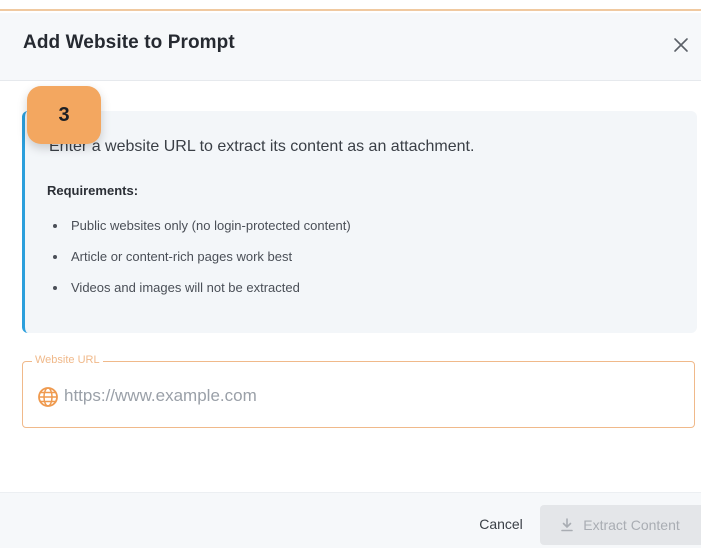 This screenshot has width=701, height=548. What do you see at coordinates (67, 360) in the screenshot?
I see `website-url-label: Website URL` at bounding box center [67, 360].